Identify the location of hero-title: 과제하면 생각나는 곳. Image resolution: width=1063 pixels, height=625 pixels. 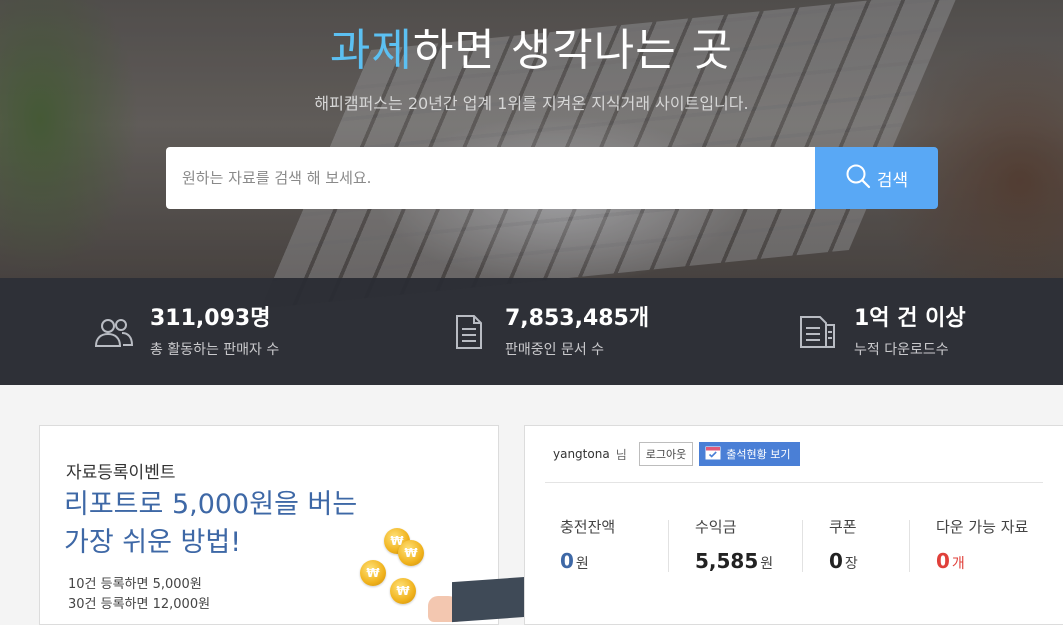
(531, 46).